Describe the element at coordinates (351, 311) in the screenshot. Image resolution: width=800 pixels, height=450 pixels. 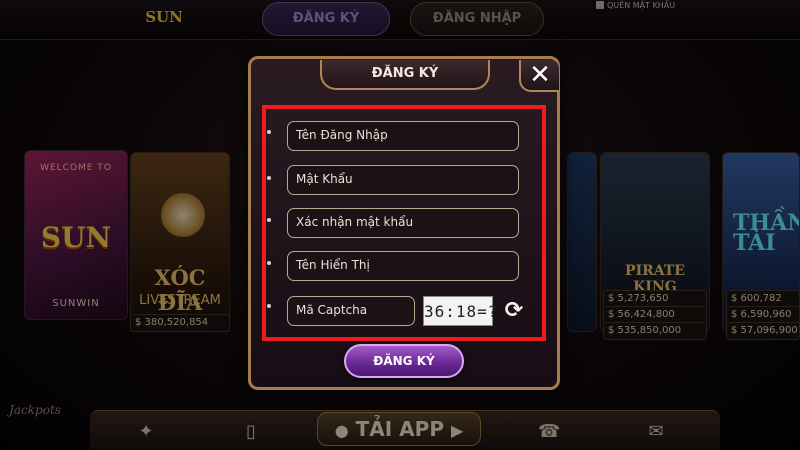
I see `captcha-field: Mã Captcha` at that location.